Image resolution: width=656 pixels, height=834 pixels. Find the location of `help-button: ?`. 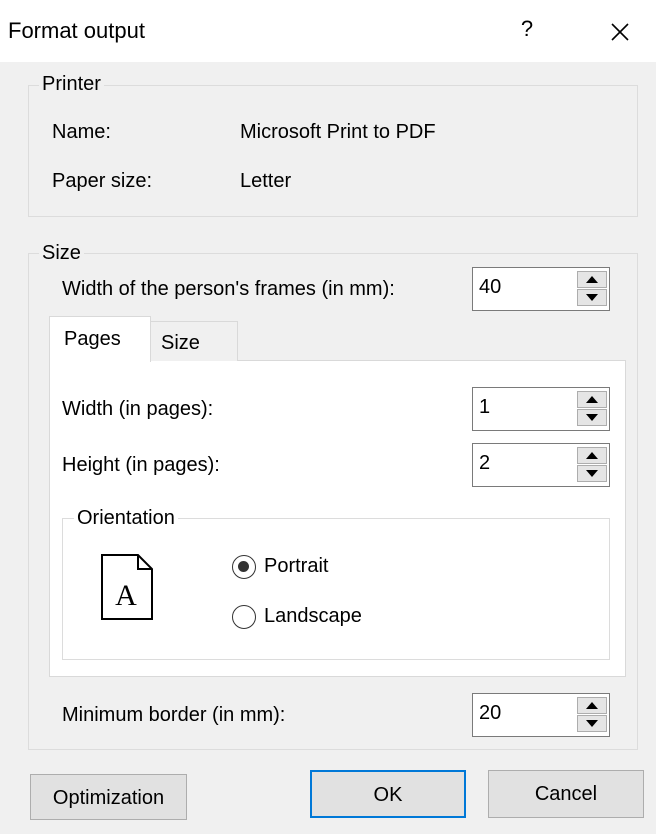

help-button: ? is located at coordinates (527, 29).